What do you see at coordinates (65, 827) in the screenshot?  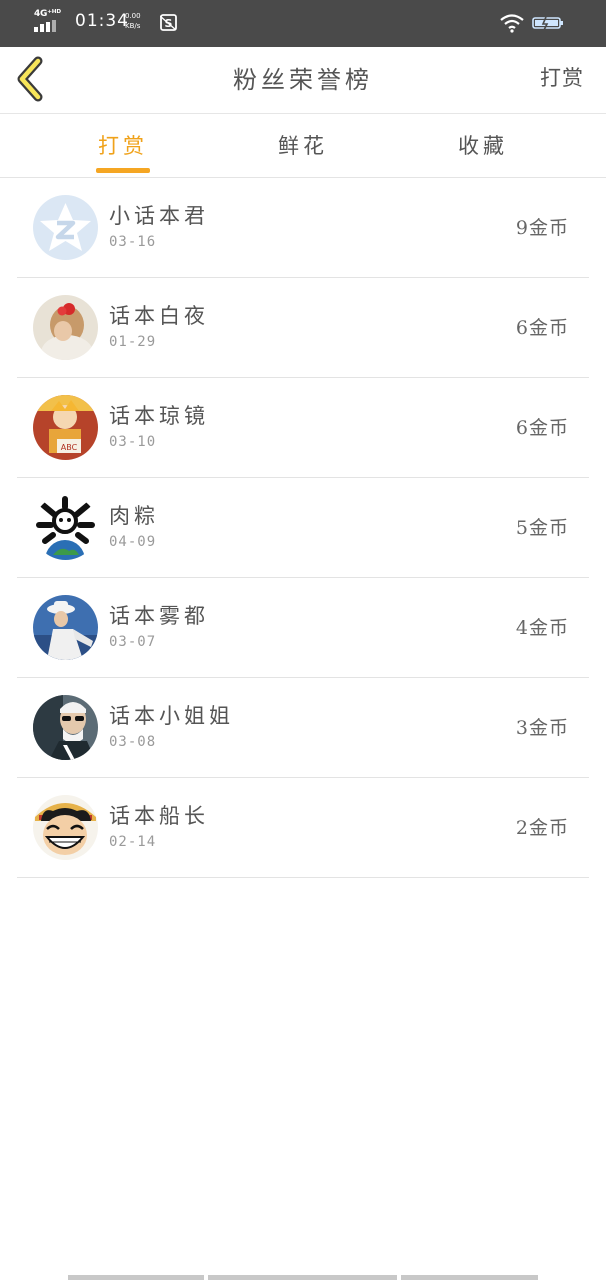 I see `luffy-smile-avatar-icon` at bounding box center [65, 827].